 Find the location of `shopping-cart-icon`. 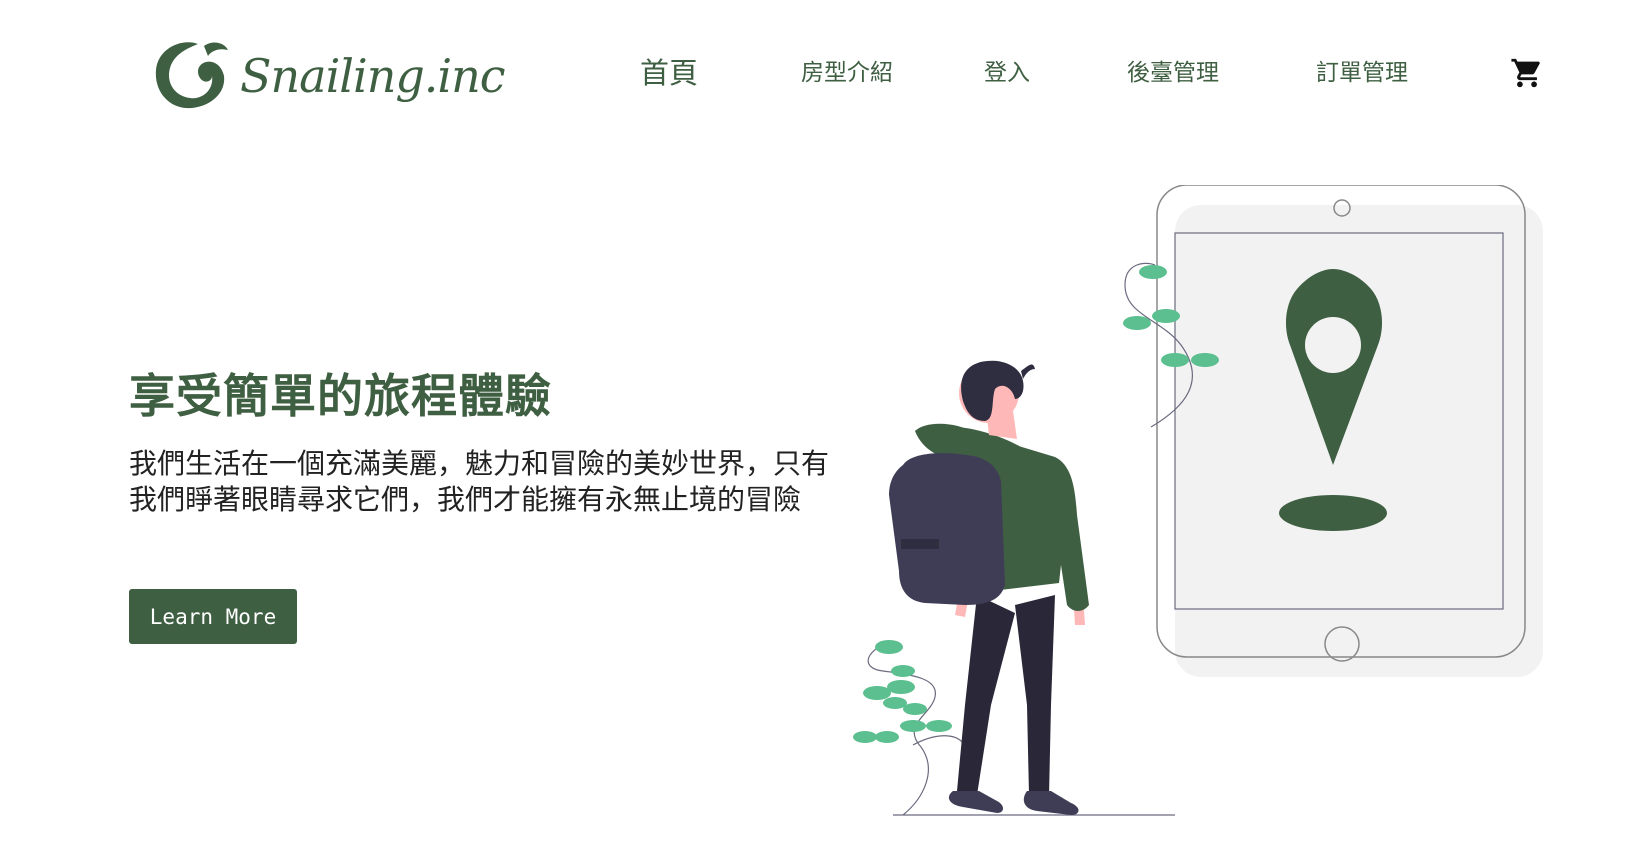

shopping-cart-icon is located at coordinates (1527, 73).